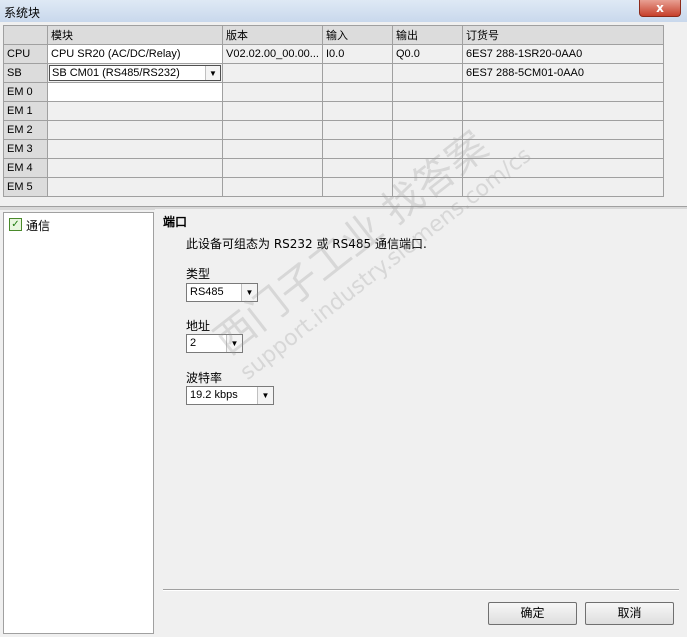 The height and width of the screenshot is (637, 687). I want to click on type-label: 类型, so click(198, 274).